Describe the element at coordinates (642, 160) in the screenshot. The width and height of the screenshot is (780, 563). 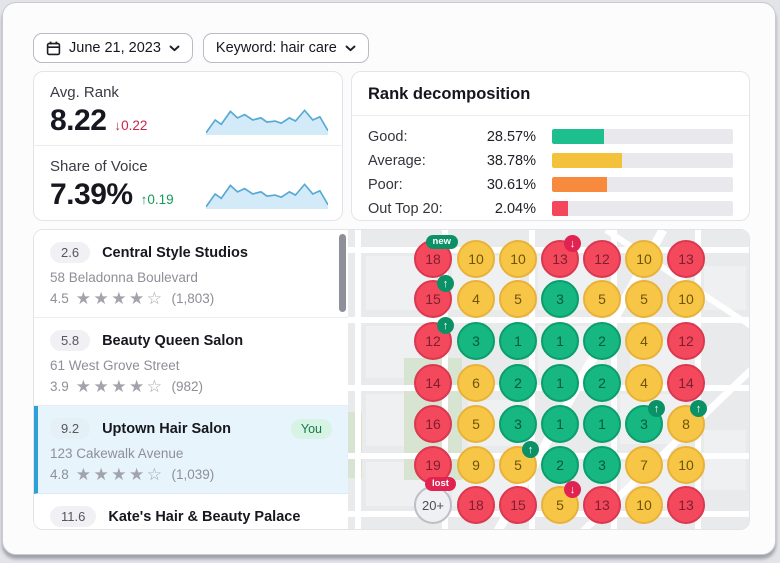
I see `decomposition-bar-track` at that location.